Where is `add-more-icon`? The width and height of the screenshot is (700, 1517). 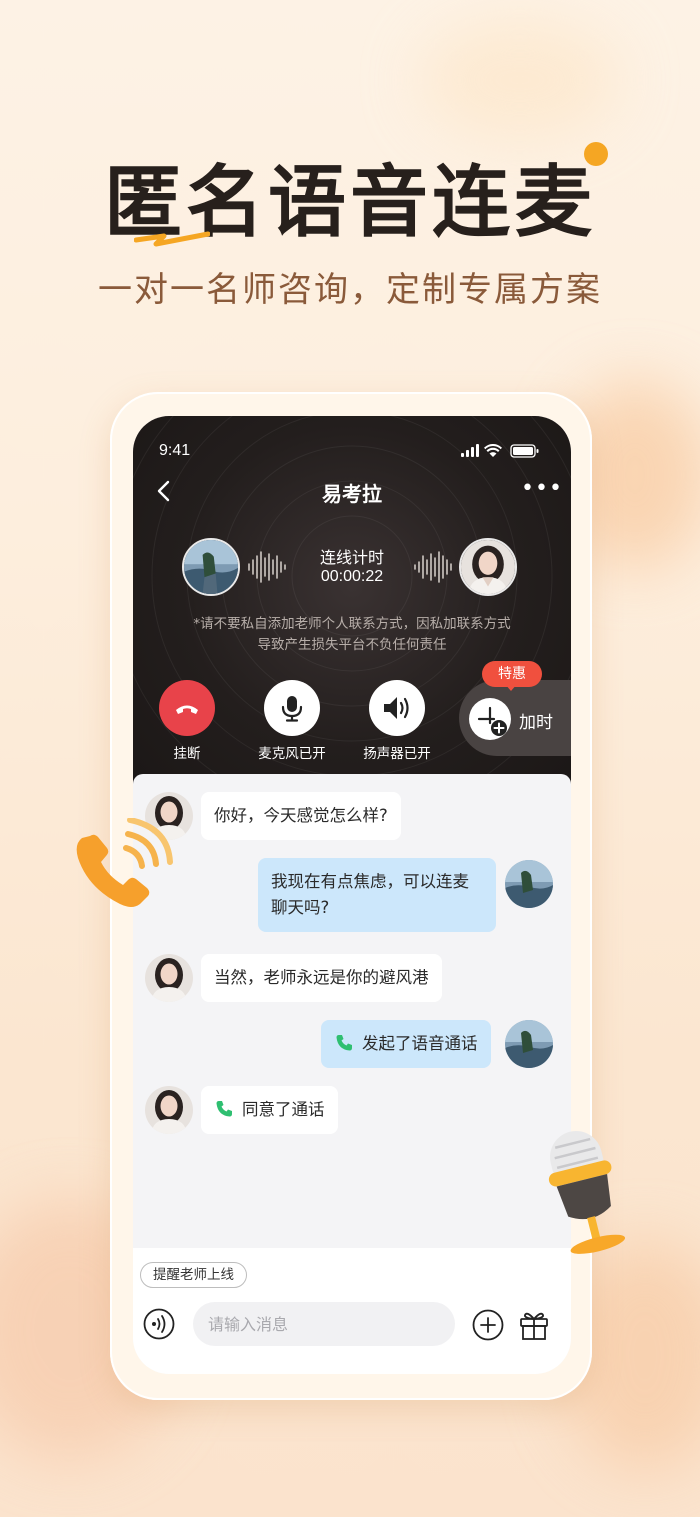
add-more-icon is located at coordinates (488, 1325).